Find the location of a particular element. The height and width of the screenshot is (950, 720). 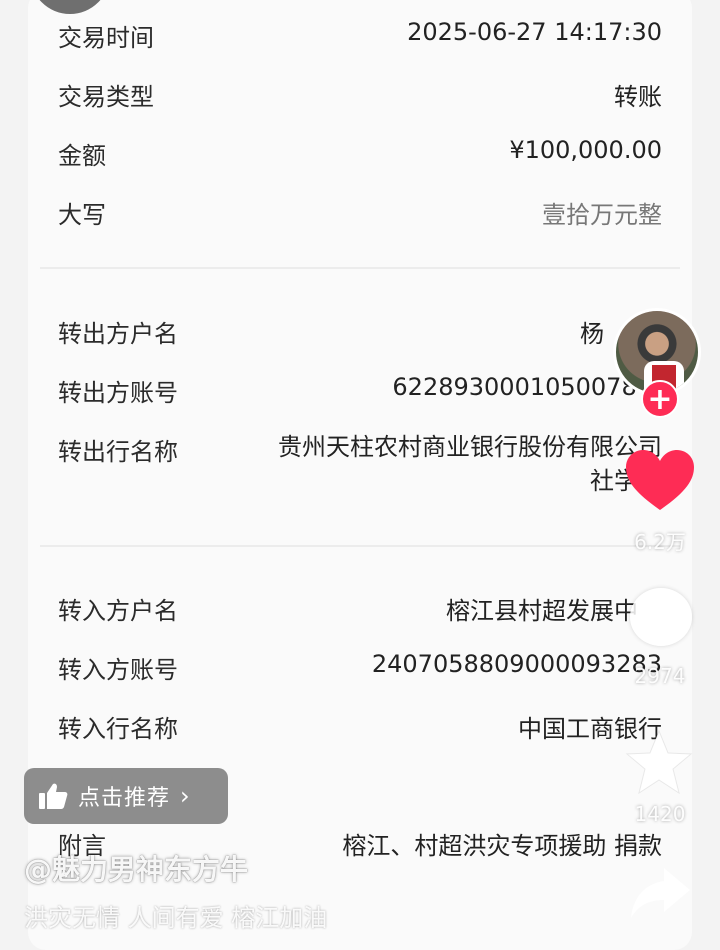

comment-count: 2974 is located at coordinates (660, 676).